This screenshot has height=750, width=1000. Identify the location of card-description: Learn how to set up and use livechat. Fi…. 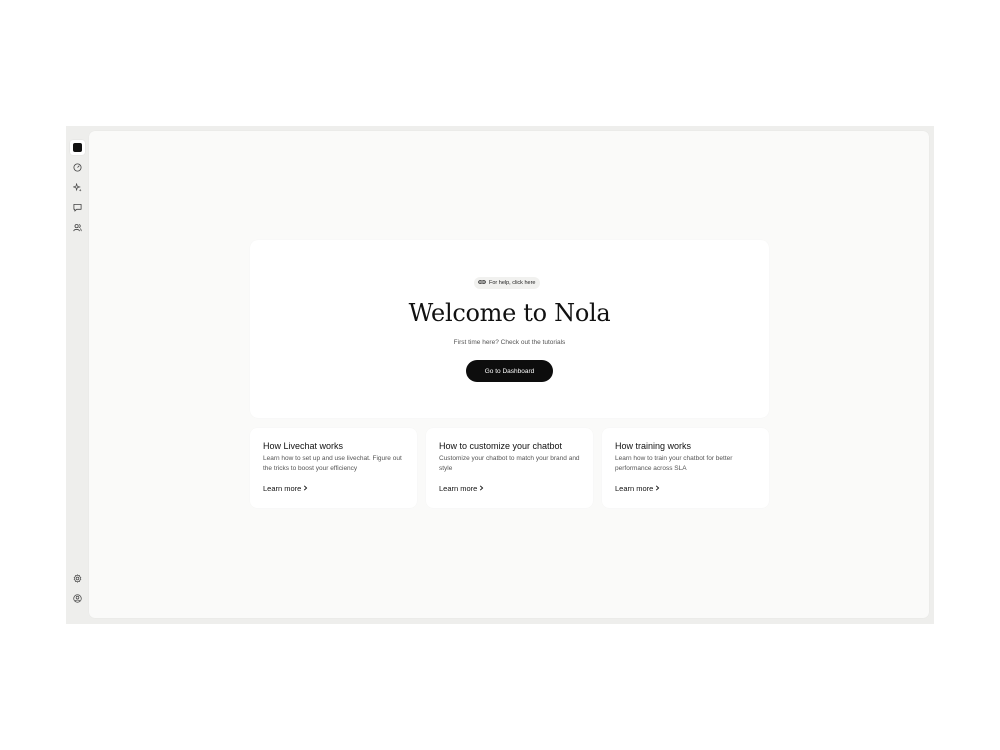
(332, 463).